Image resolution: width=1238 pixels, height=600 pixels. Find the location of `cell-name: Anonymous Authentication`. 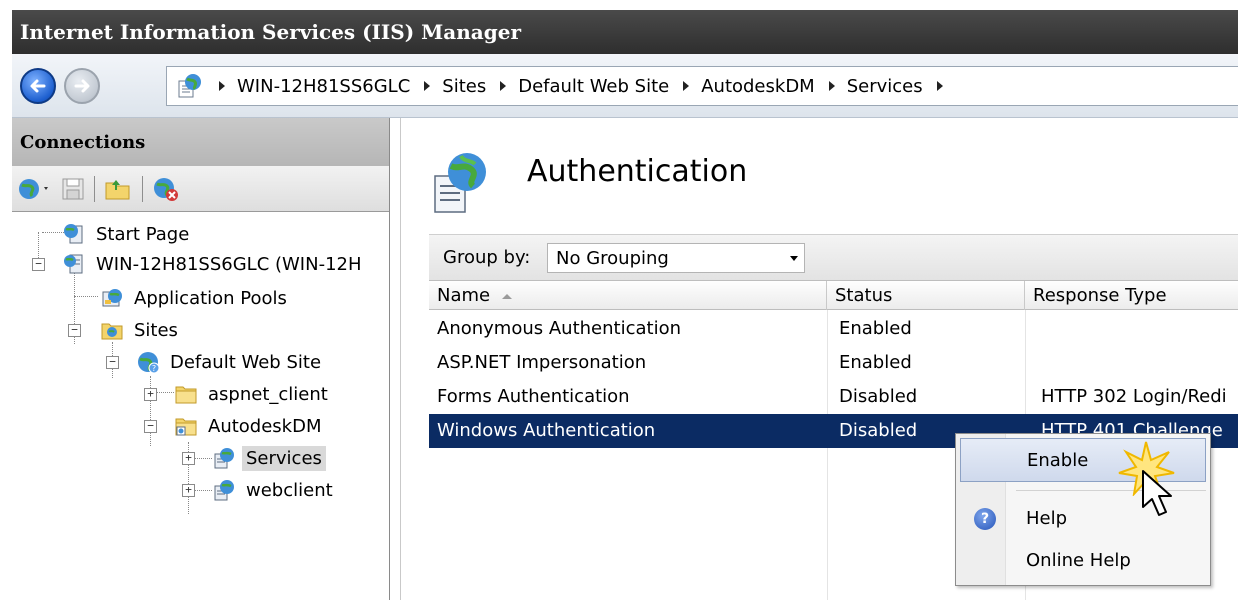

cell-name: Anonymous Authentication is located at coordinates (559, 328).